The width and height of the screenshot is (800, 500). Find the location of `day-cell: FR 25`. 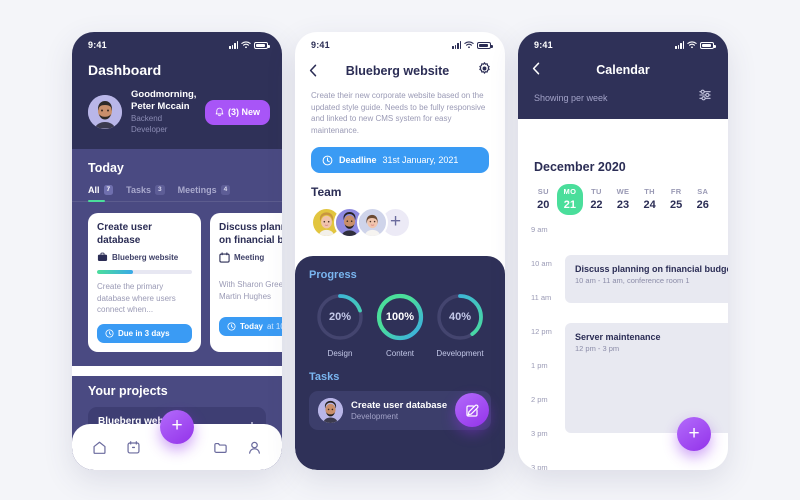

day-cell: FR 25 is located at coordinates (676, 199).